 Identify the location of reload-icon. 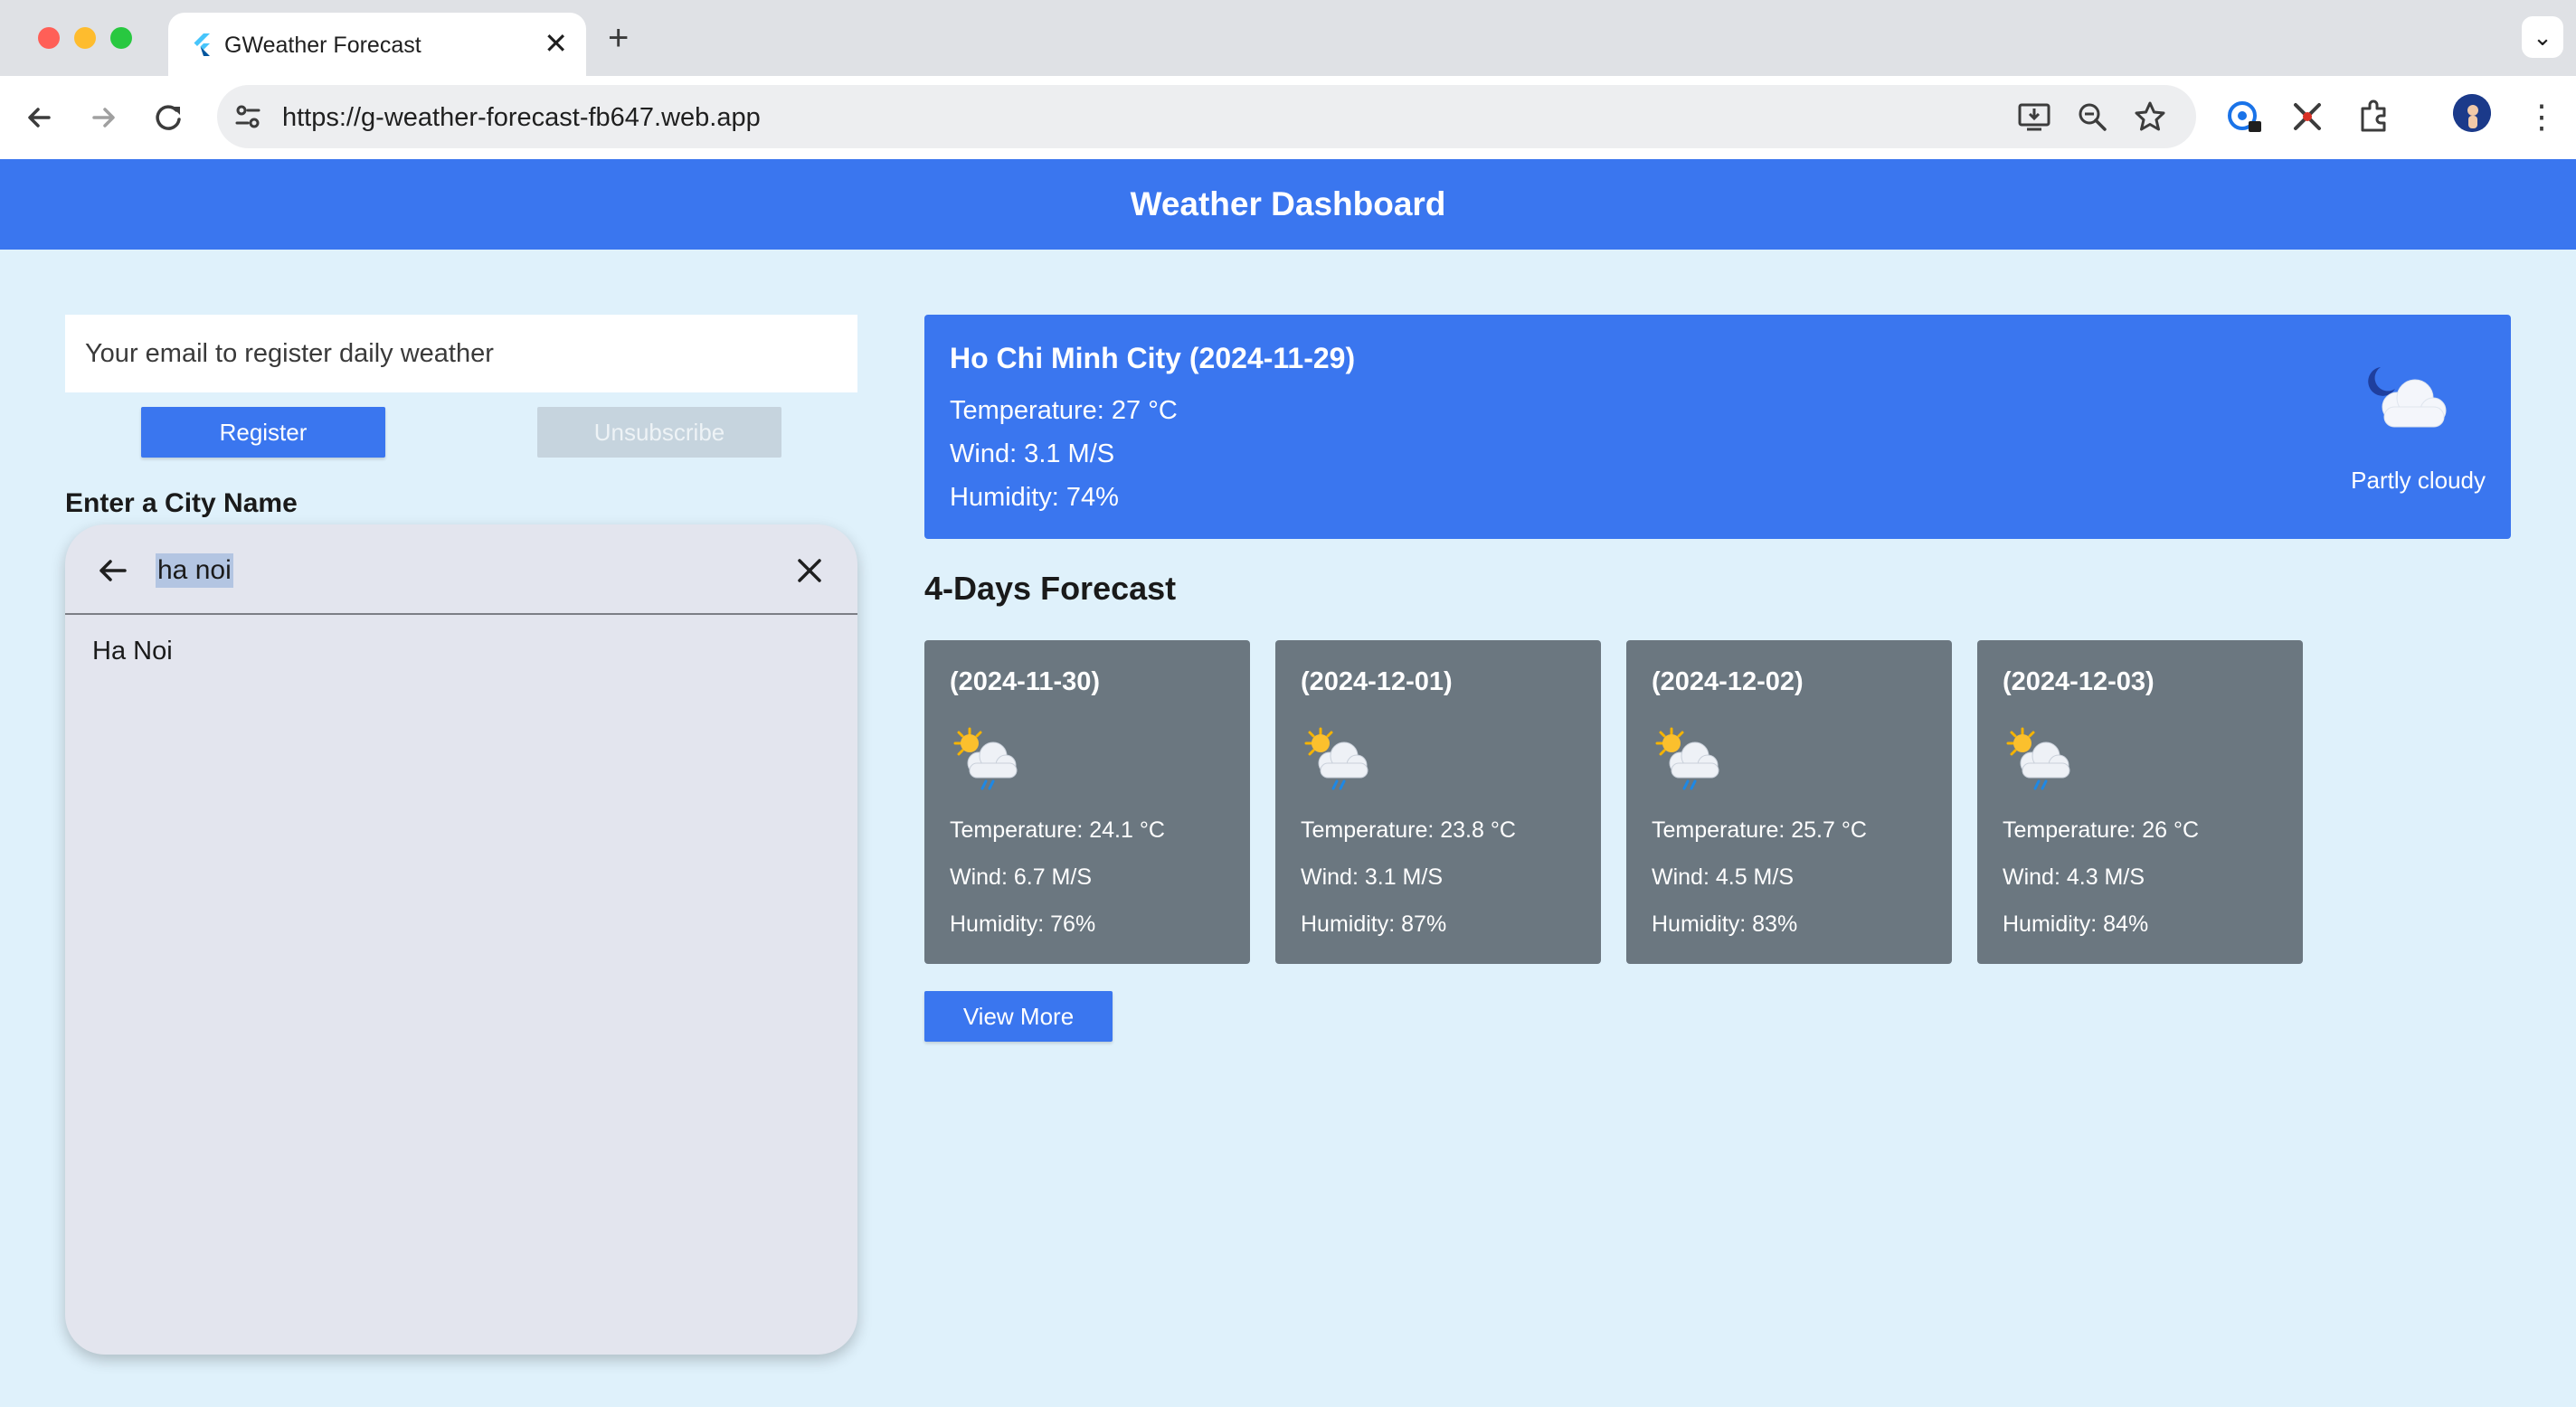
(168, 117).